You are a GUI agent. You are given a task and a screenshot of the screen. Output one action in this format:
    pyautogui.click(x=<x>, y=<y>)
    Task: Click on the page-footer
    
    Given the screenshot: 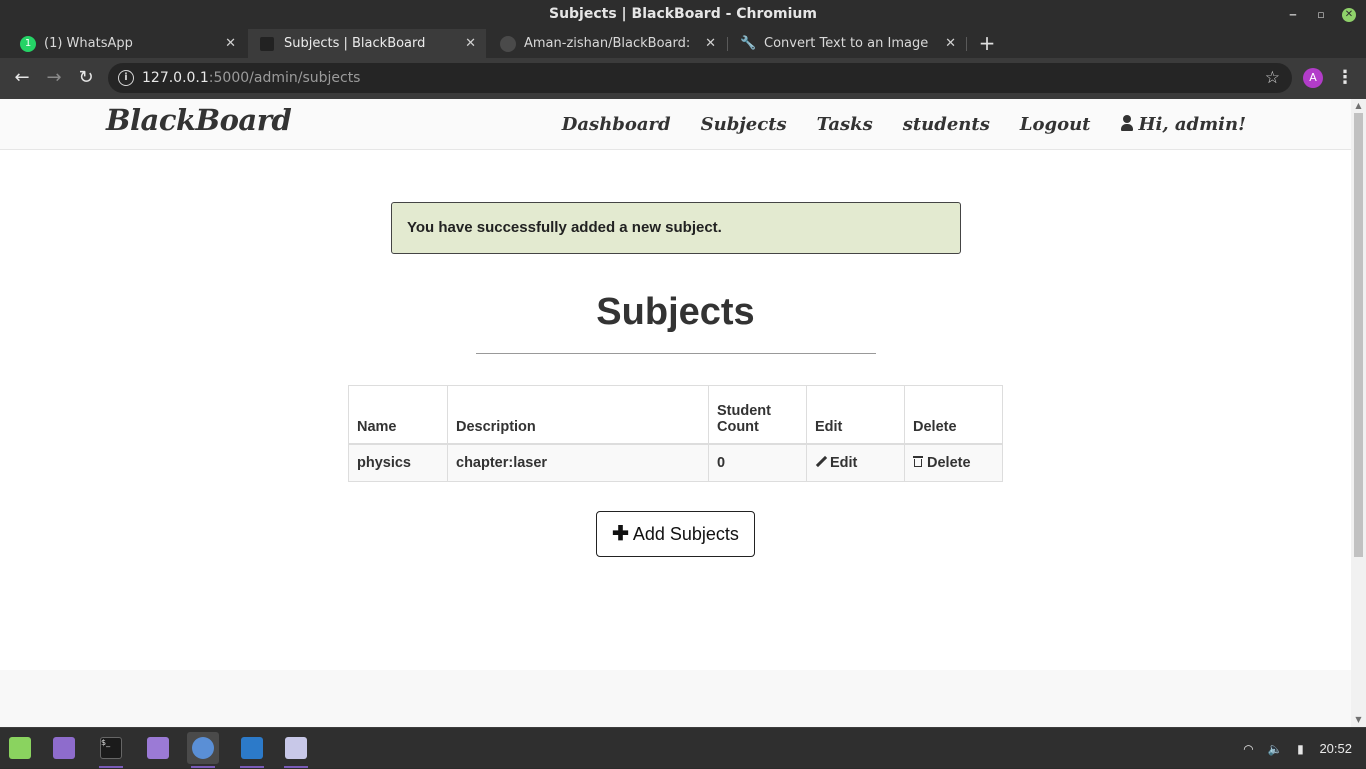 What is the action you would take?
    pyautogui.click(x=675, y=698)
    